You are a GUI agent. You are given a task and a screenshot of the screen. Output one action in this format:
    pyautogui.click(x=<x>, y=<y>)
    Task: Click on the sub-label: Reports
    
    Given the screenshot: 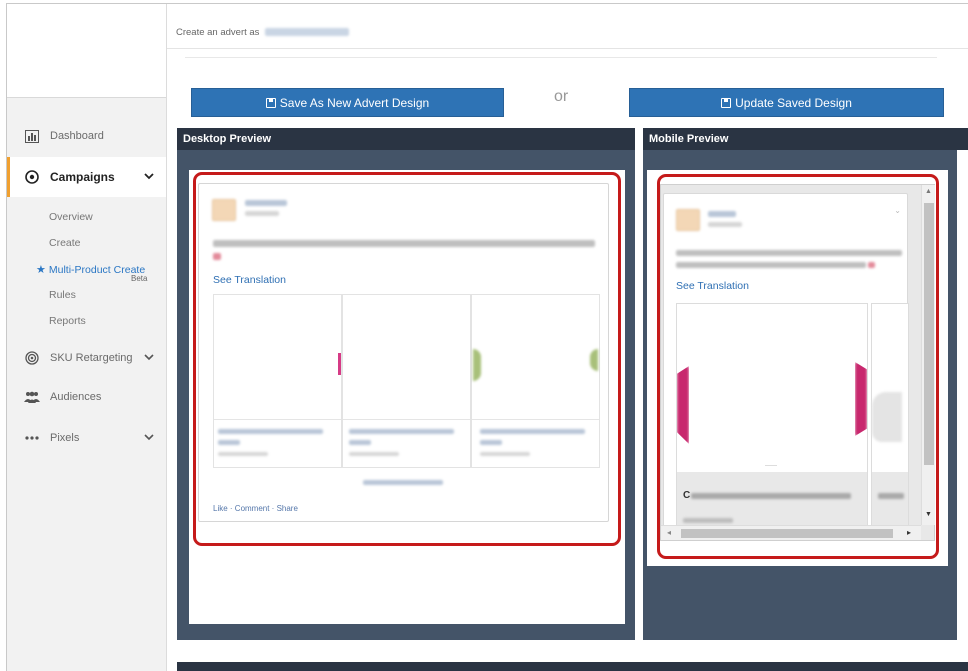 What is the action you would take?
    pyautogui.click(x=67, y=321)
    